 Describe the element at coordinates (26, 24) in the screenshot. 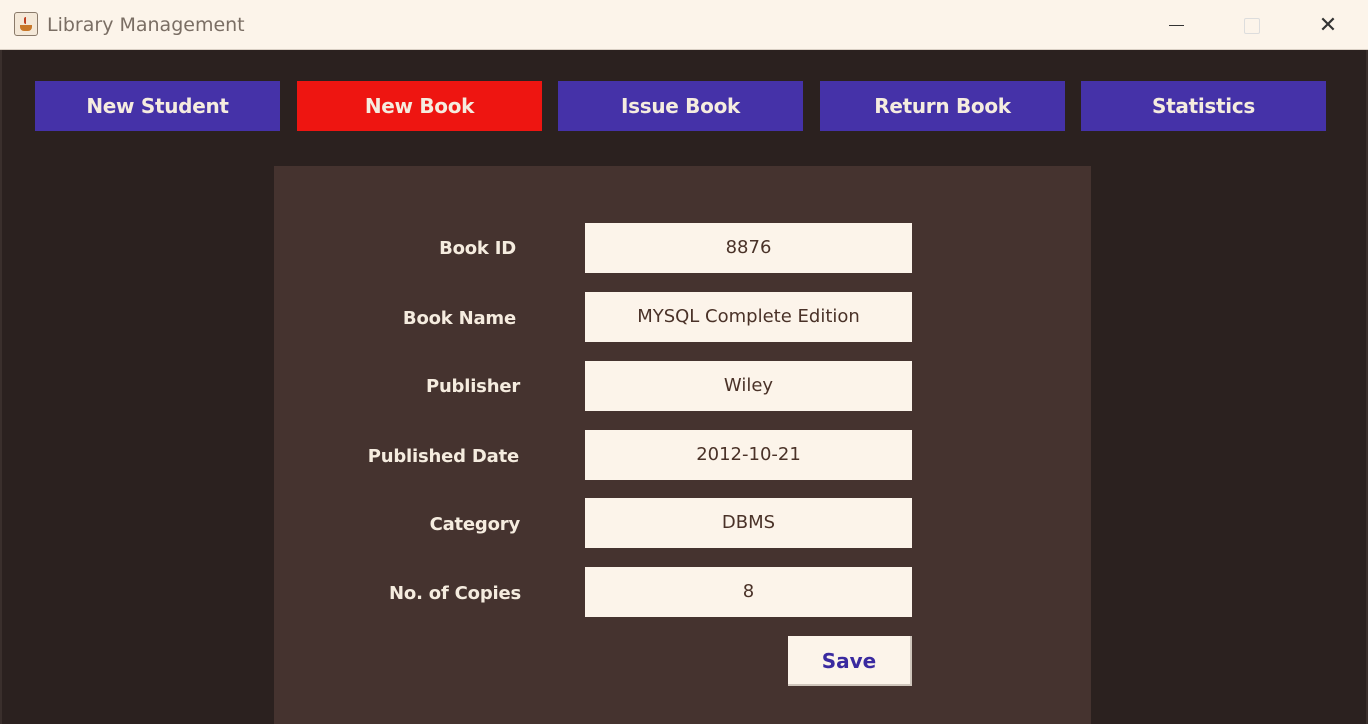

I see `java-app-icon` at that location.